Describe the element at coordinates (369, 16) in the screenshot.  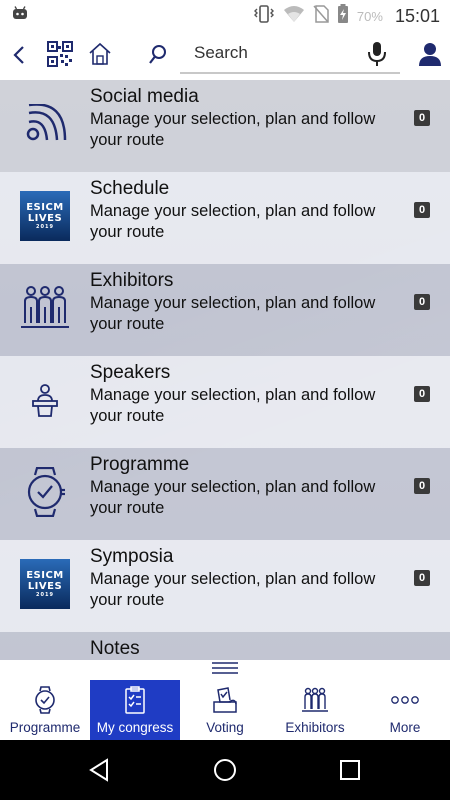
I see `battery-percent: 70%` at that location.